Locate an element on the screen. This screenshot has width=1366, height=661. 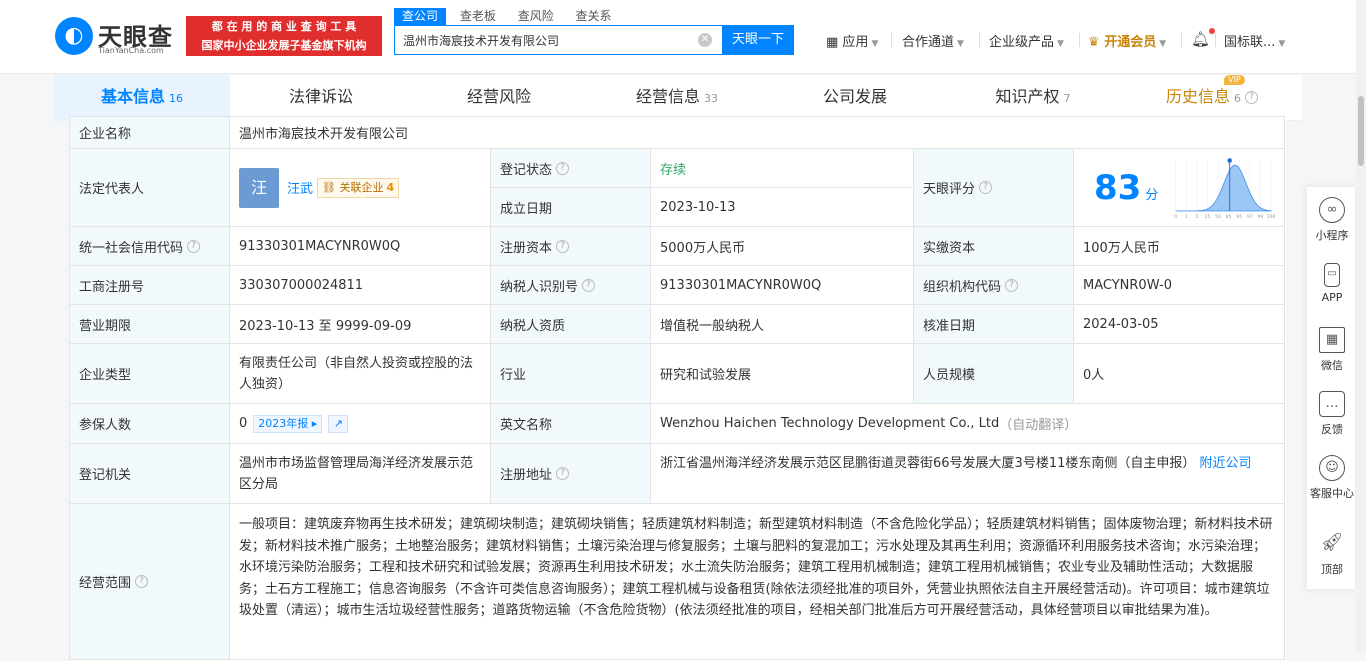
tick-label: 100 is located at coordinates (1271, 217).